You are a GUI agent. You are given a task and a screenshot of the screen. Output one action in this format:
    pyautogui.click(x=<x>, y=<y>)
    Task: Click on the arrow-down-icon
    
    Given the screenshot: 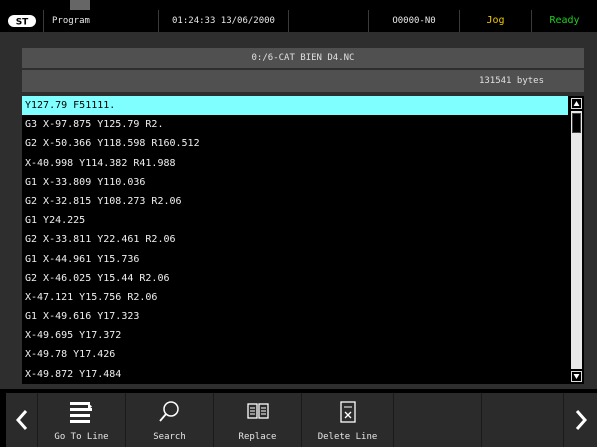 What is the action you would take?
    pyautogui.click(x=576, y=376)
    